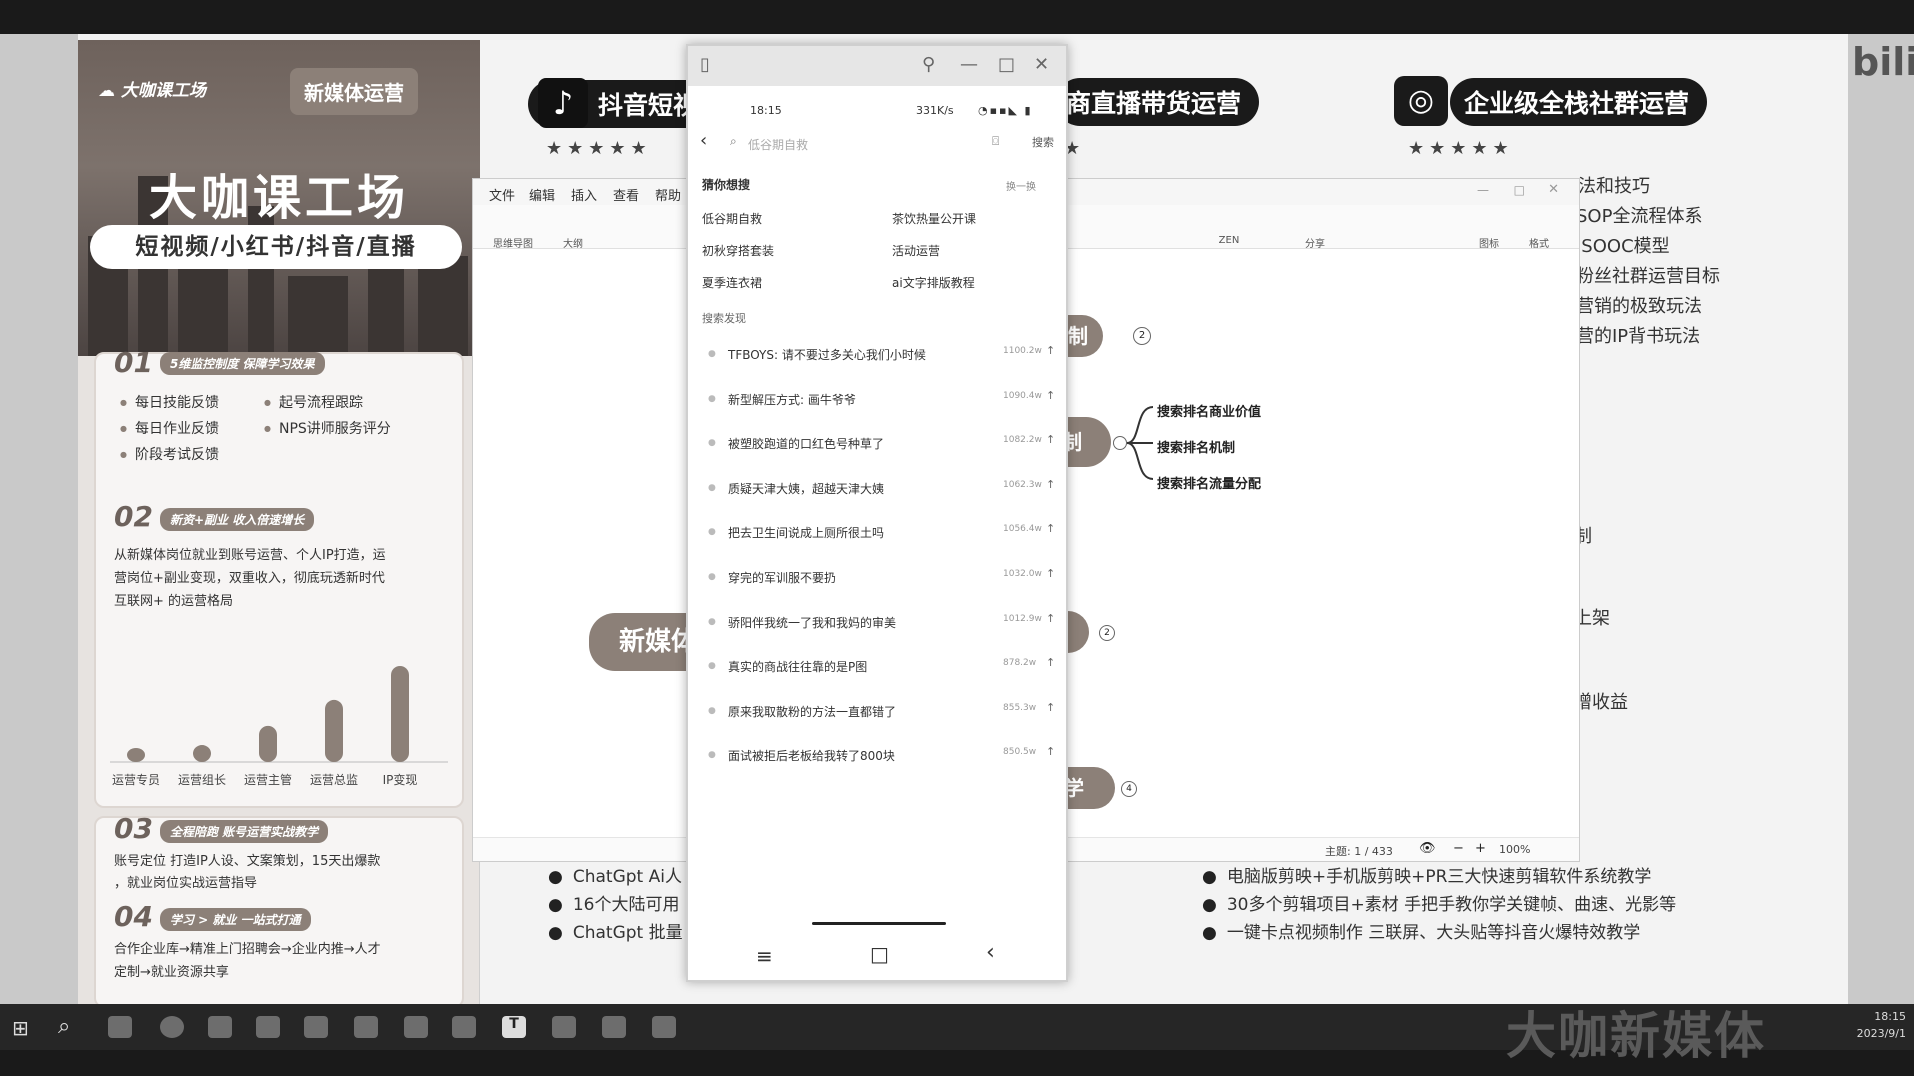 The width and height of the screenshot is (1914, 1076). I want to click on hot-search-item: ● 面试被拒后老板给我转了800块 850.5w ↑, so click(881, 759).